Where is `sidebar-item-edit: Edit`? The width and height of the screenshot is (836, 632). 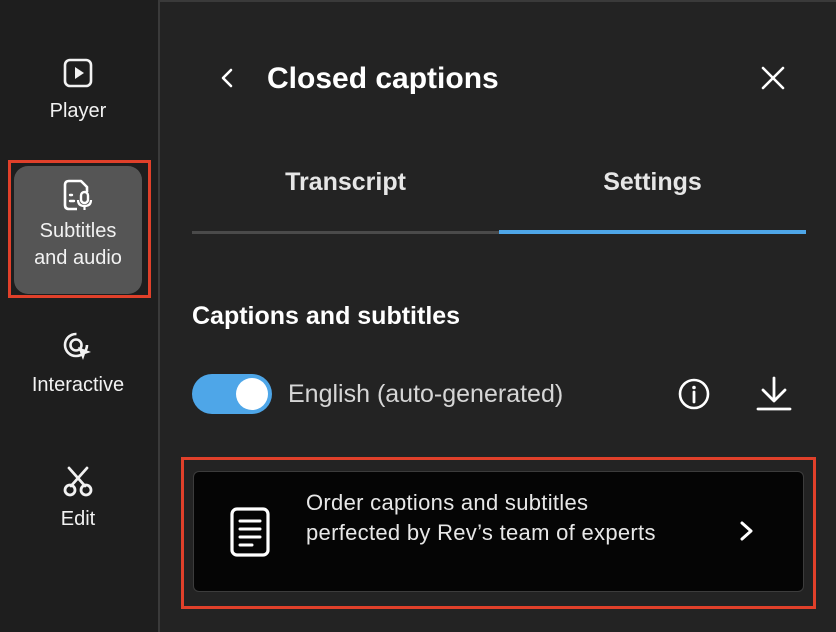 sidebar-item-edit: Edit is located at coordinates (78, 498).